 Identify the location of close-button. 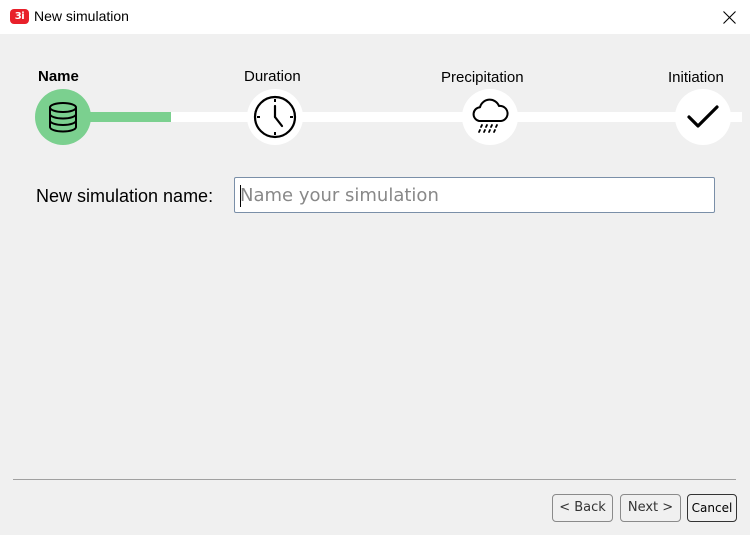
(729, 17).